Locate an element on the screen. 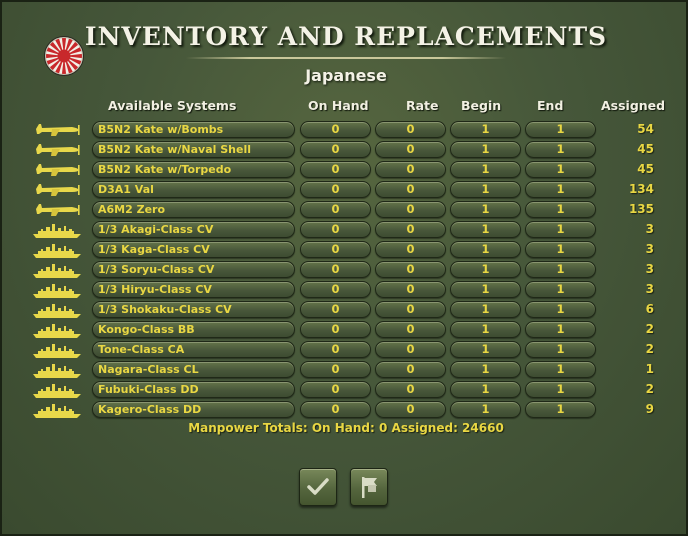 The width and height of the screenshot is (688, 536). assigned-value: 54 is located at coordinates (645, 129).